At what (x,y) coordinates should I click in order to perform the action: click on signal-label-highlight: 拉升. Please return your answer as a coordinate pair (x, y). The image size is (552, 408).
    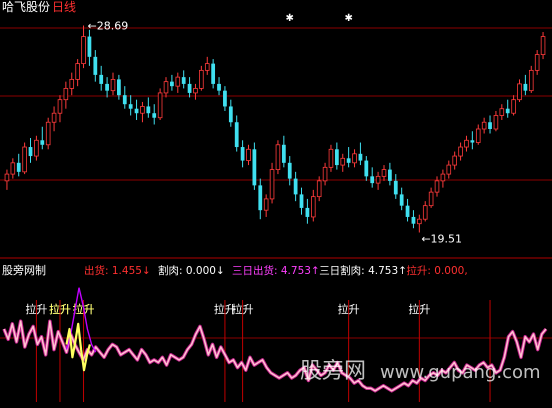
    Looking at the image, I should click on (60, 309).